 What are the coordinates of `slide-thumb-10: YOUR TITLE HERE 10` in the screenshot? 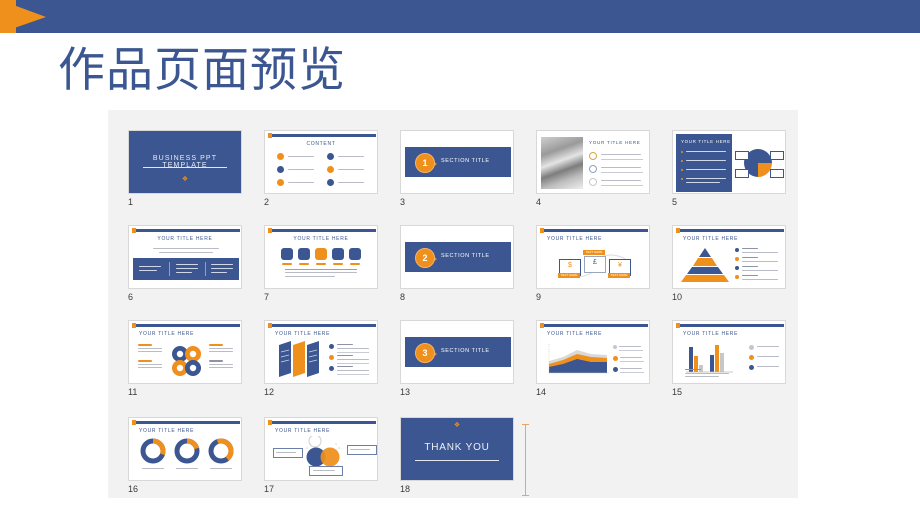 It's located at (730, 263).